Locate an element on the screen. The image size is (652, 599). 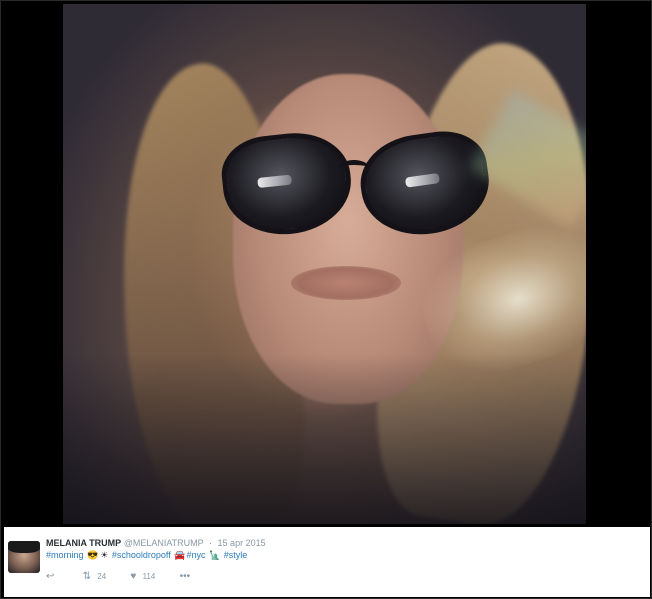
reply-icon: ↩ is located at coordinates (50, 576).